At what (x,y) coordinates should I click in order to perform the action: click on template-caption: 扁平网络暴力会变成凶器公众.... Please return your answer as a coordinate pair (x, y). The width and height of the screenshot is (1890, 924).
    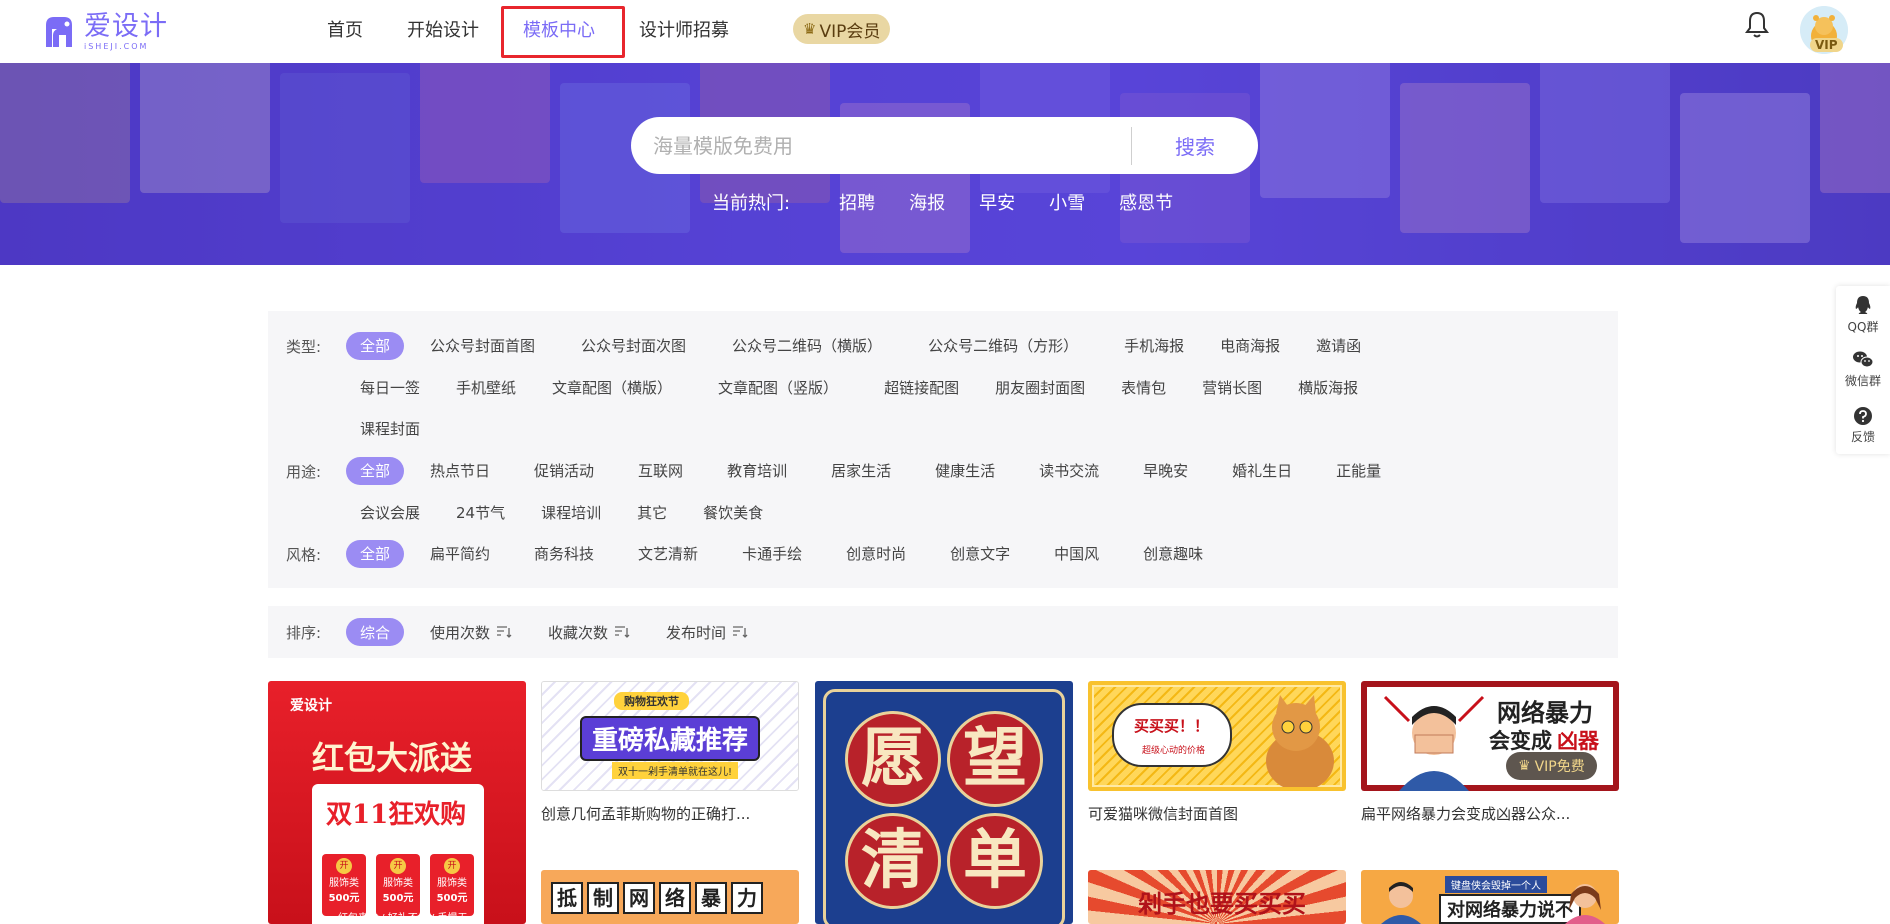
    Looking at the image, I should click on (1465, 813).